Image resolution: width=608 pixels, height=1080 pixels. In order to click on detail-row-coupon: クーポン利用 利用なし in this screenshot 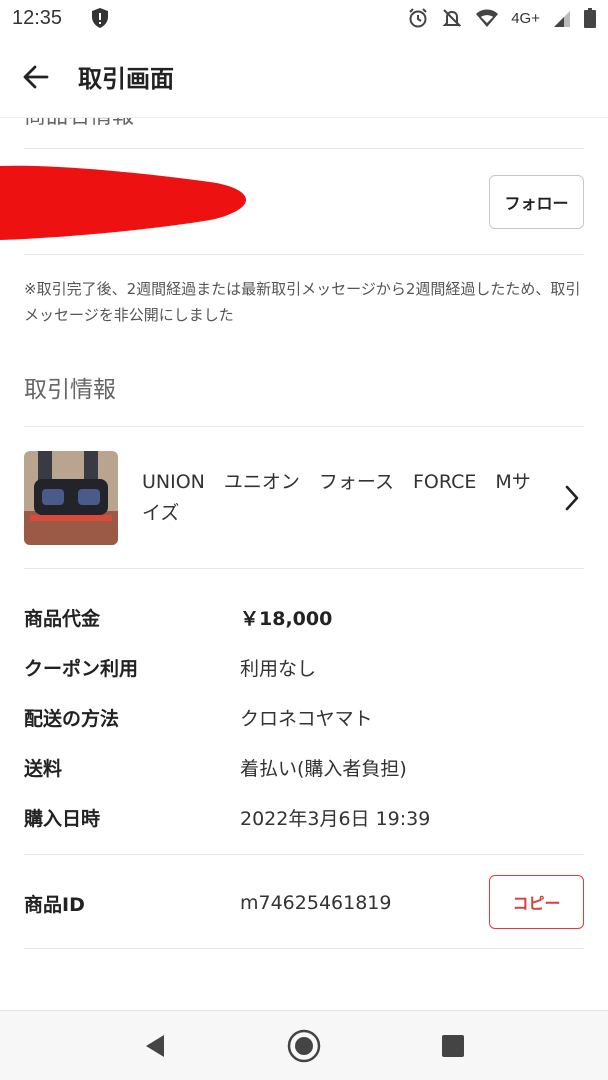, I will do `click(304, 667)`.